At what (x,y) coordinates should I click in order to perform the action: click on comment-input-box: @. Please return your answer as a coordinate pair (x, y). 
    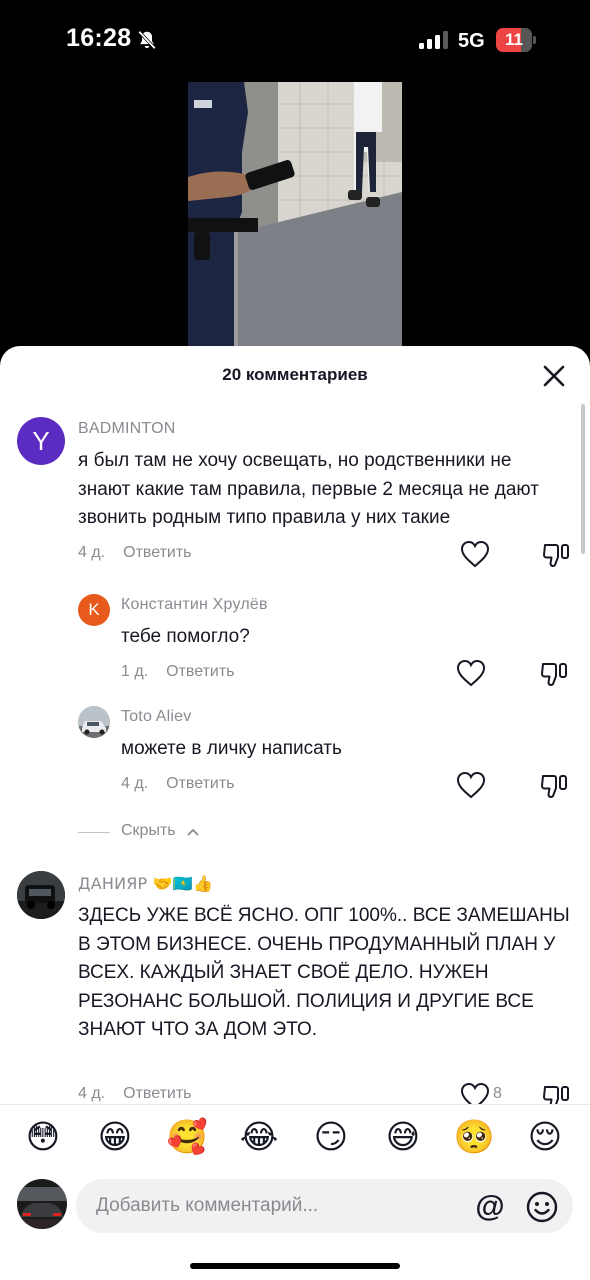
    Looking at the image, I should click on (324, 1206).